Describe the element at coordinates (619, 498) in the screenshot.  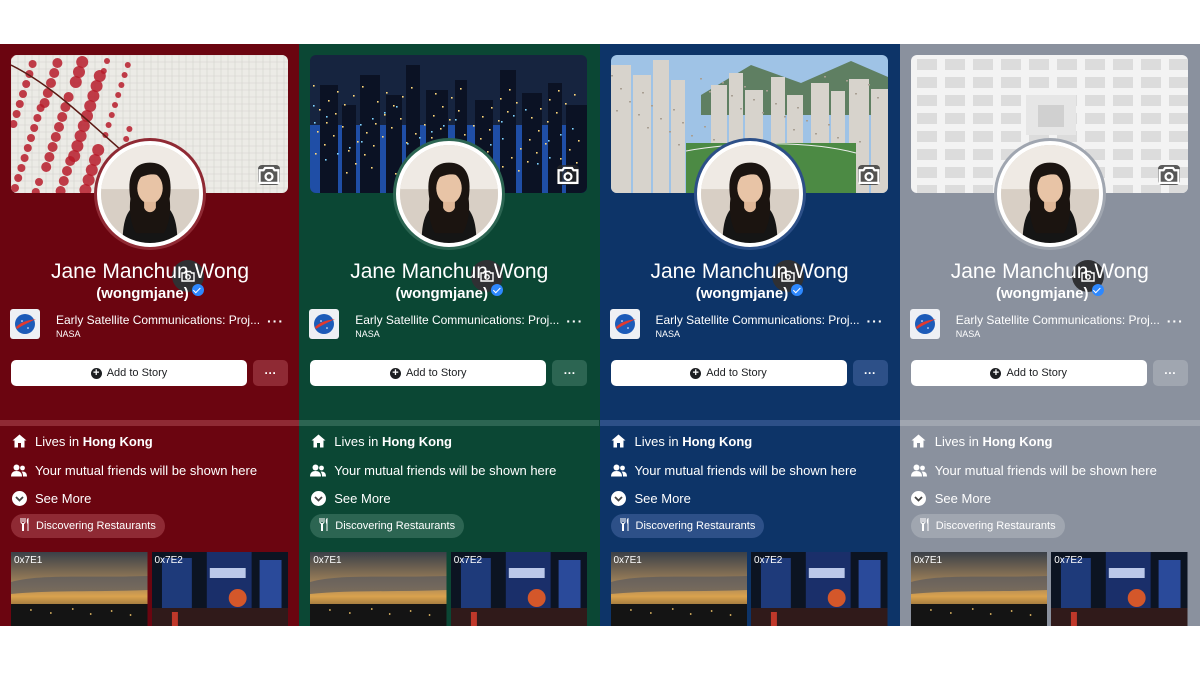
I see `chevron-down-icon` at that location.